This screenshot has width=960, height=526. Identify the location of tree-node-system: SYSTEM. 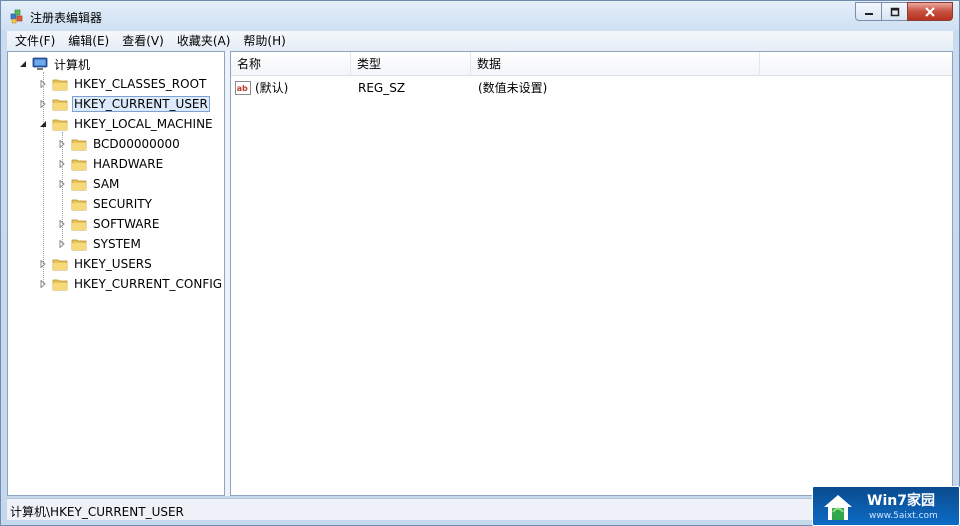
(100, 244).